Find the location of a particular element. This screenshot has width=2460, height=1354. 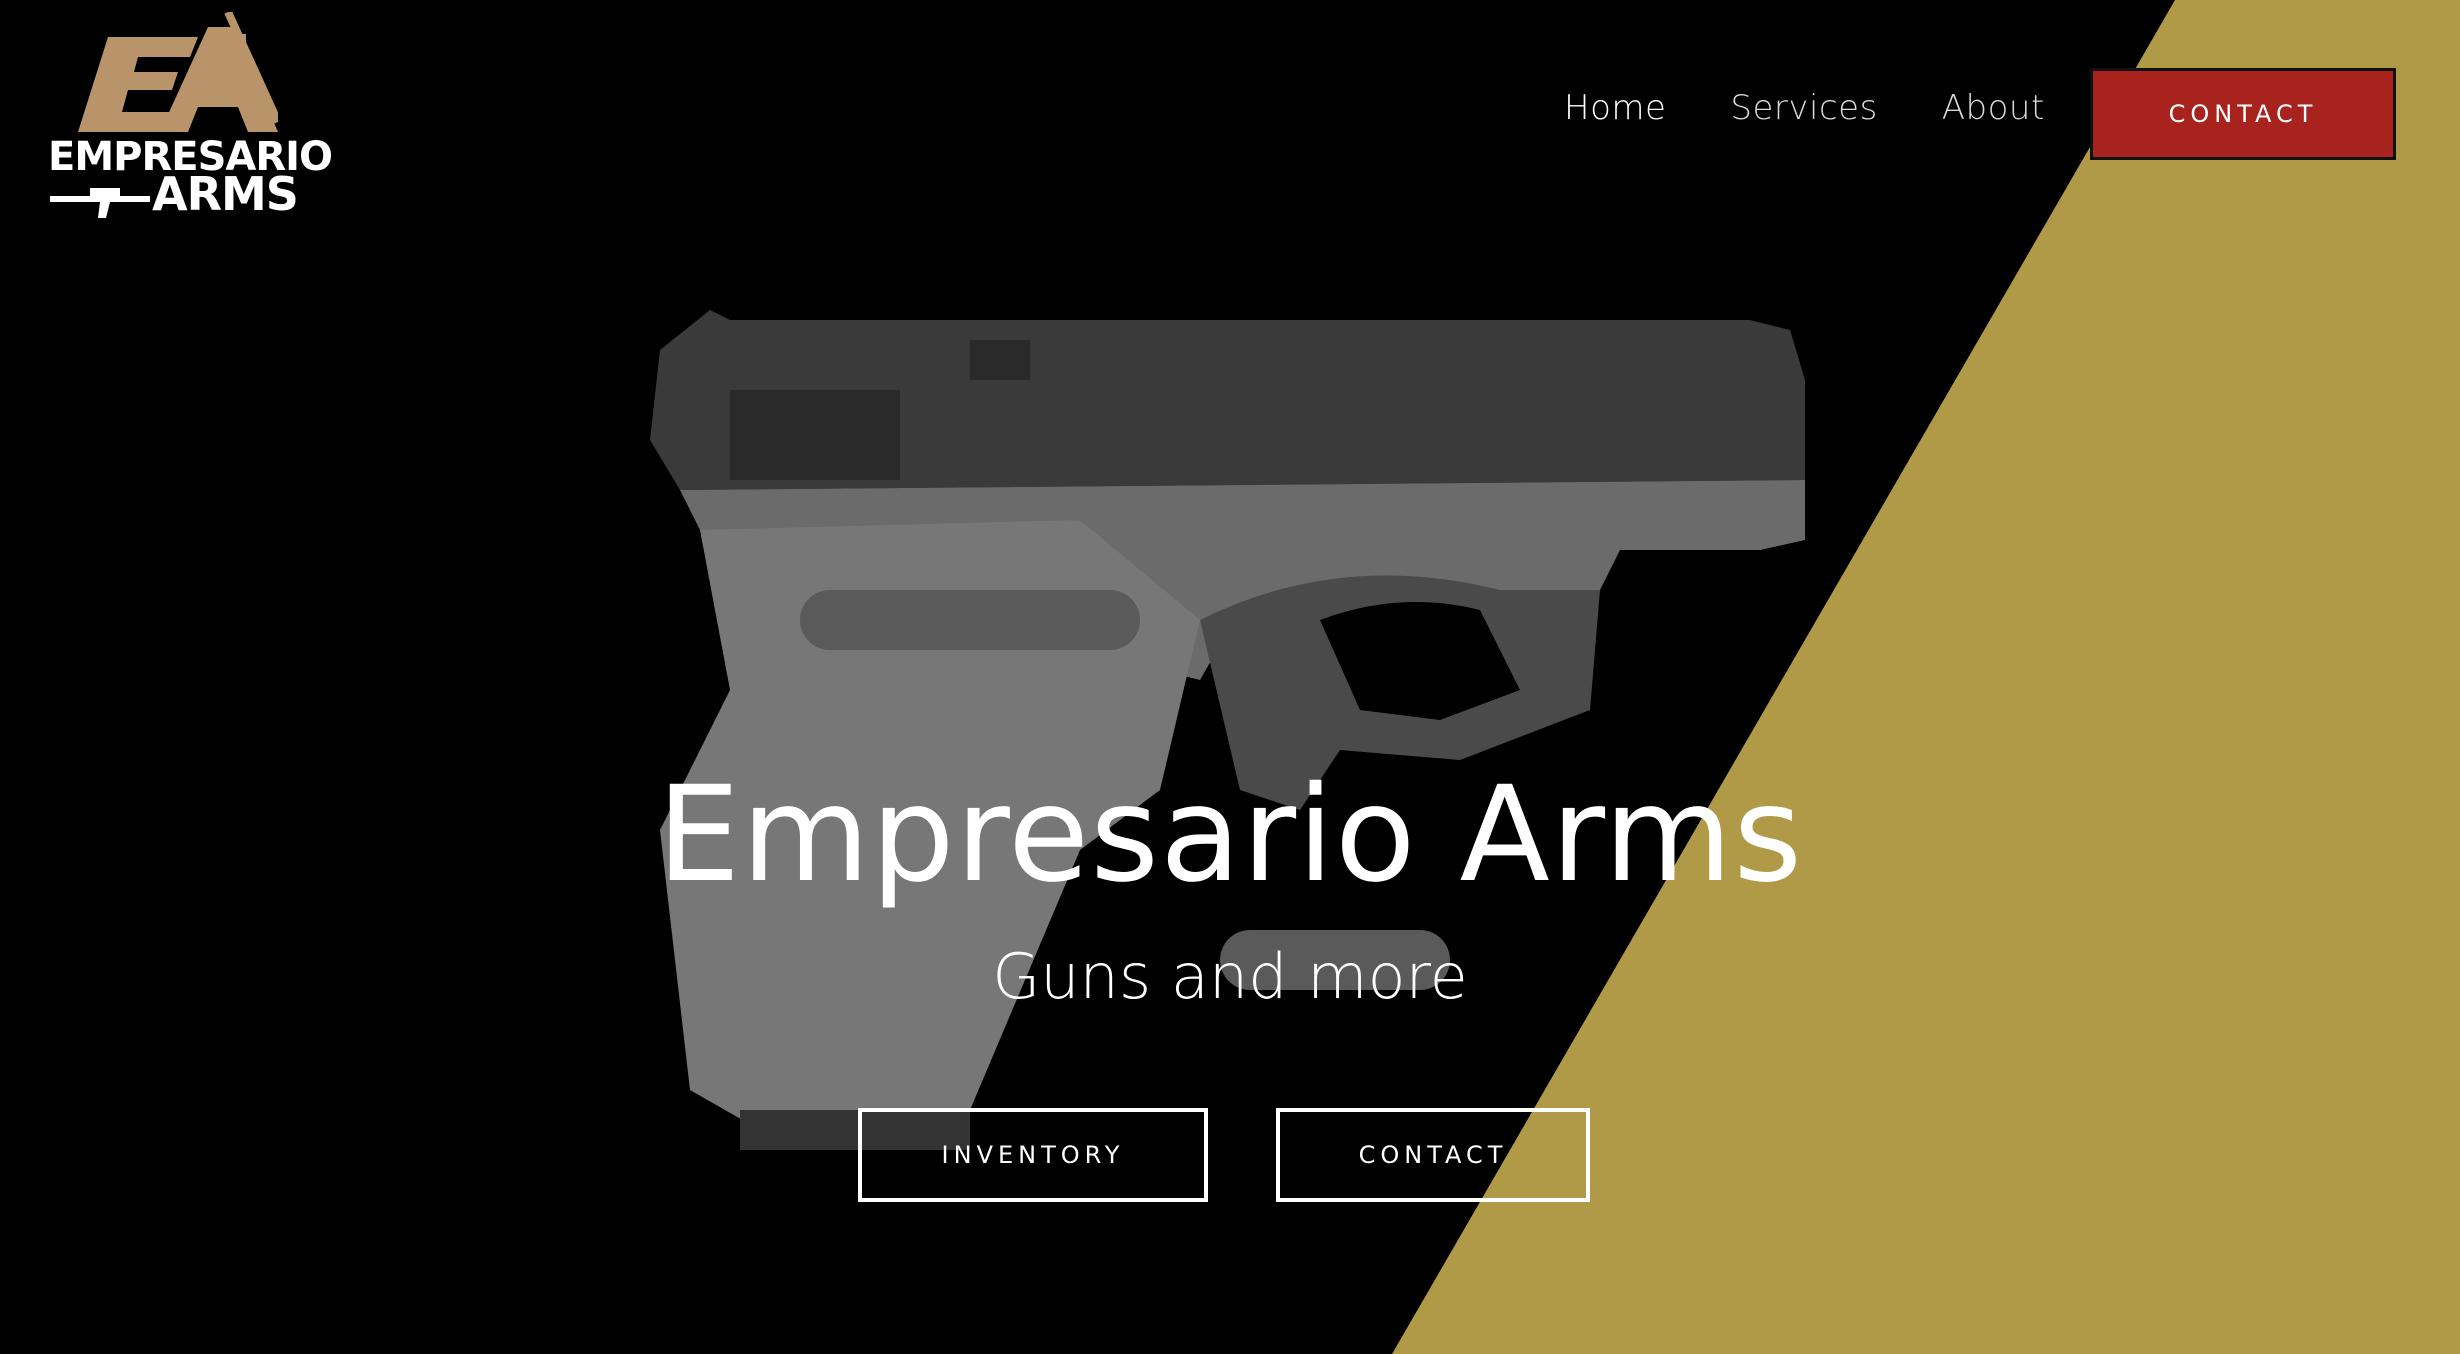

hero-title: Empresario Arms is located at coordinates (1230, 835).